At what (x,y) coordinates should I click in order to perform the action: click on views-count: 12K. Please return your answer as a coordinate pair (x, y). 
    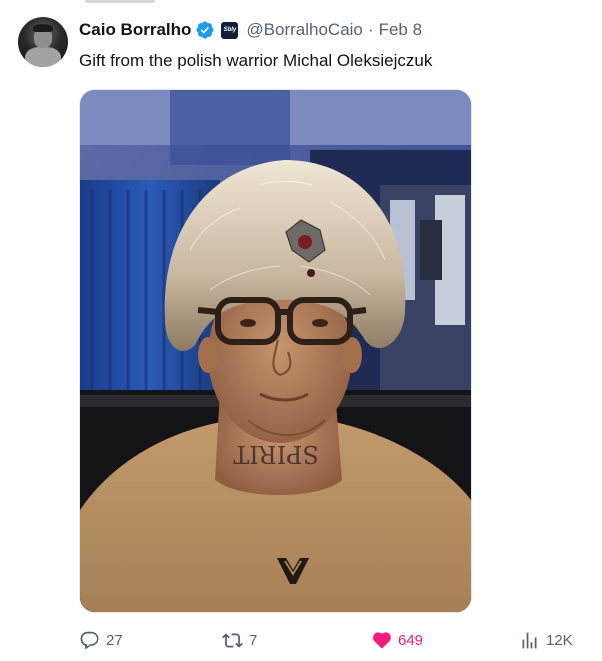
    Looking at the image, I should click on (559, 640).